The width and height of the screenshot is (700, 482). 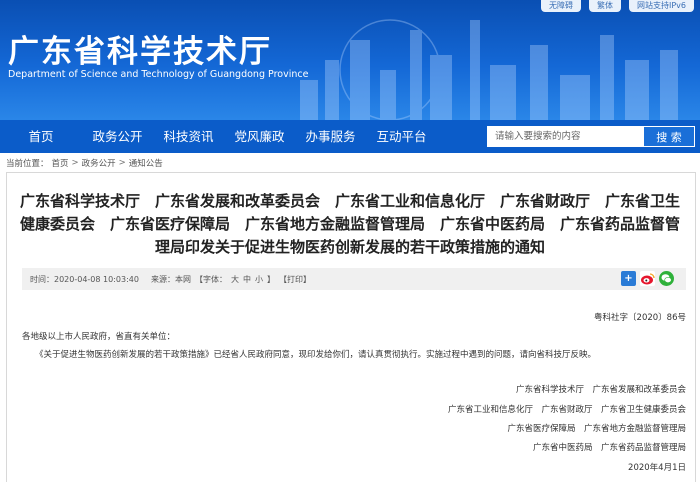 What do you see at coordinates (330, 136) in the screenshot?
I see `nav-item-services: 办事服务` at bounding box center [330, 136].